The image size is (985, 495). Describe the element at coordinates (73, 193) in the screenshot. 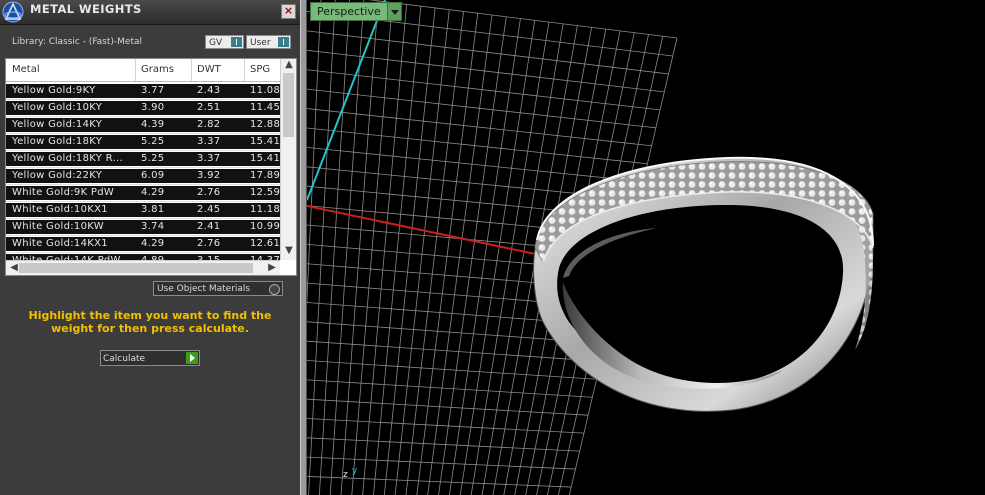

I see `metal-cell: White Gold:9K PdW` at that location.